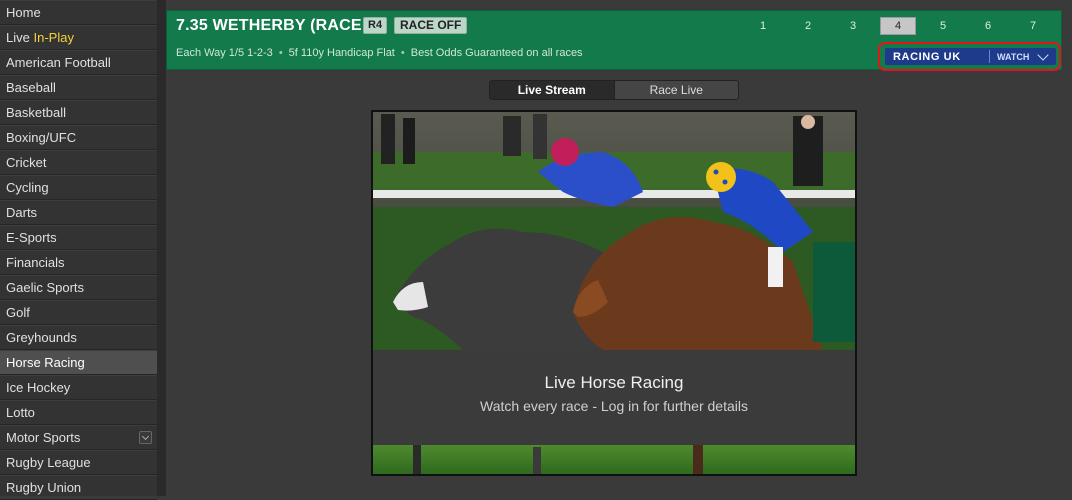 The height and width of the screenshot is (500, 1072). I want to click on sidebar-item-financials: Financials, so click(78, 262).